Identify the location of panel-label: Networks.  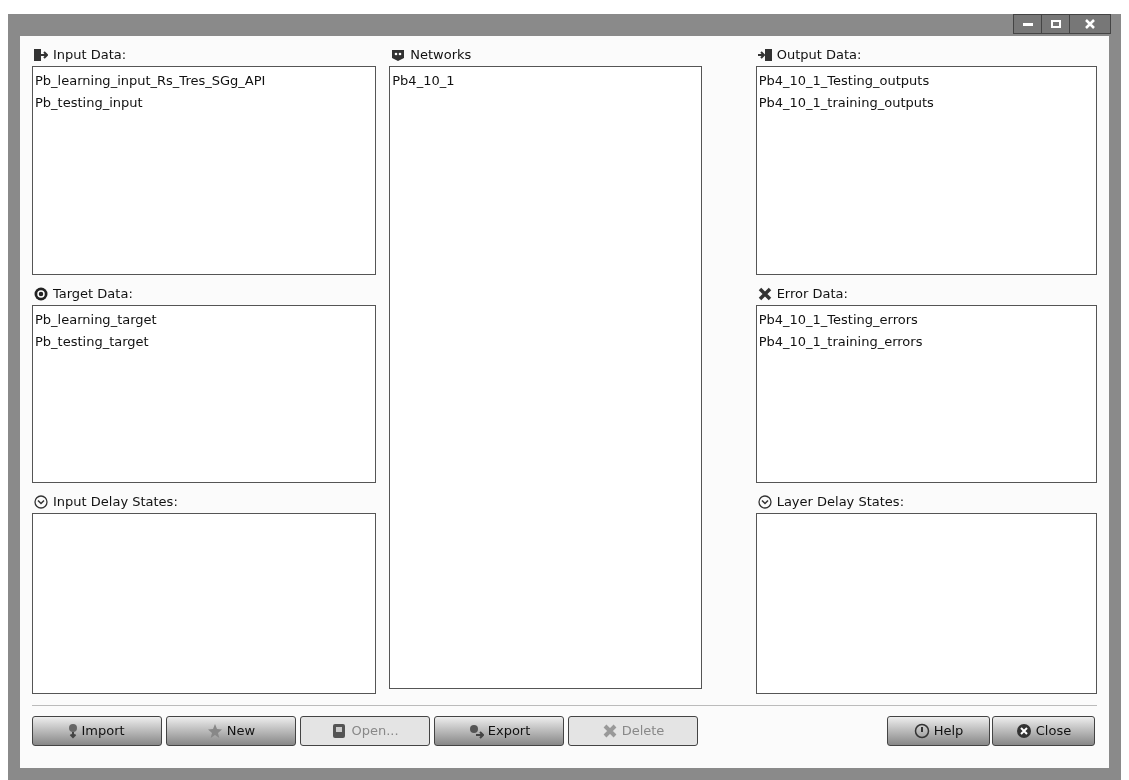
(441, 55).